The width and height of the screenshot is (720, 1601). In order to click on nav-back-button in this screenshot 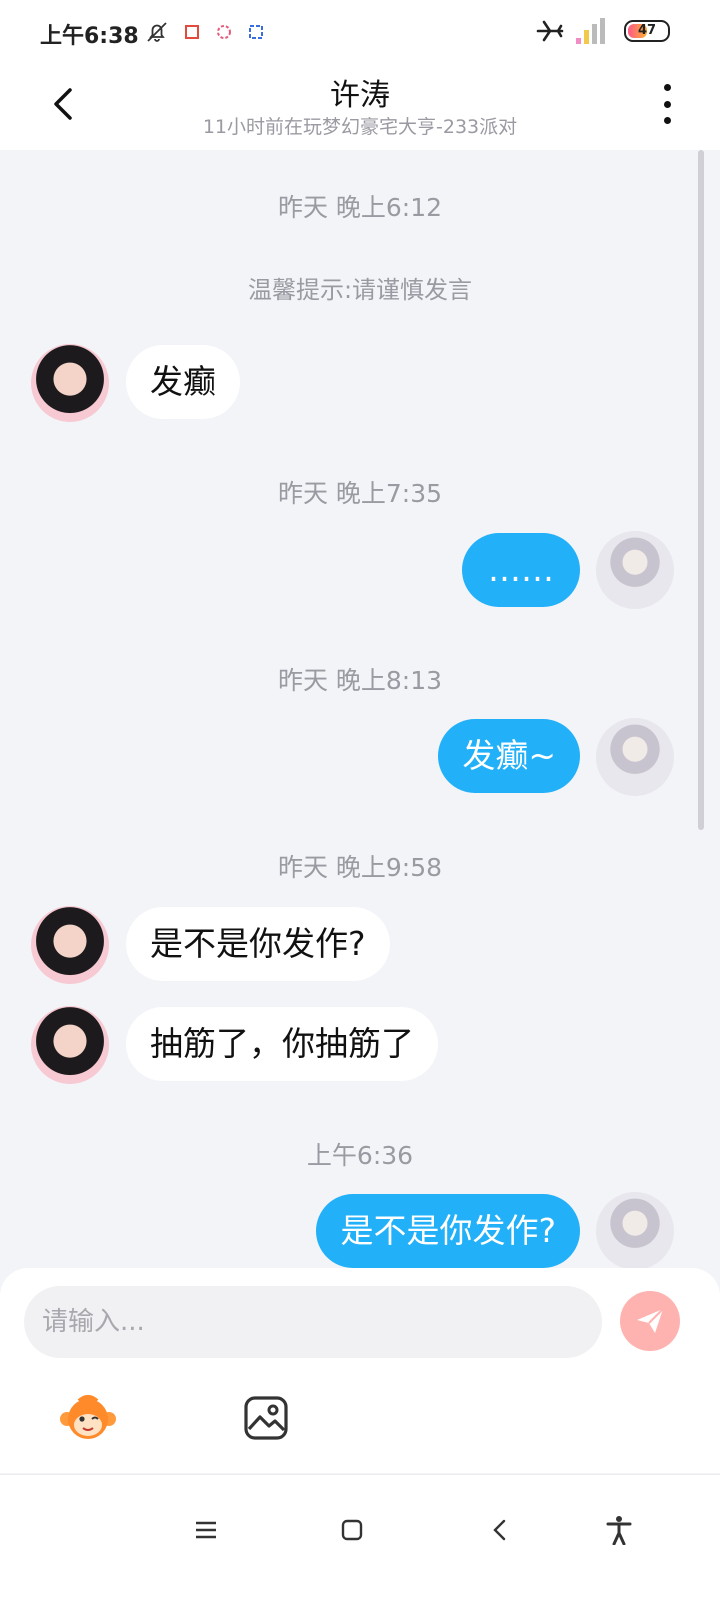, I will do `click(500, 1530)`.